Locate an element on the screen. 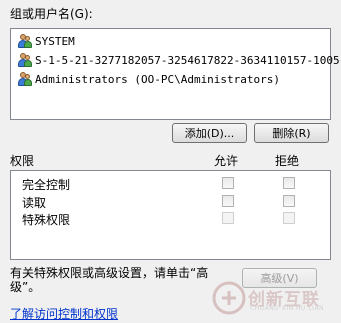  advanced-note: 有关特殊权限或高级设置，请单击“高级”。 is located at coordinates (109, 280).